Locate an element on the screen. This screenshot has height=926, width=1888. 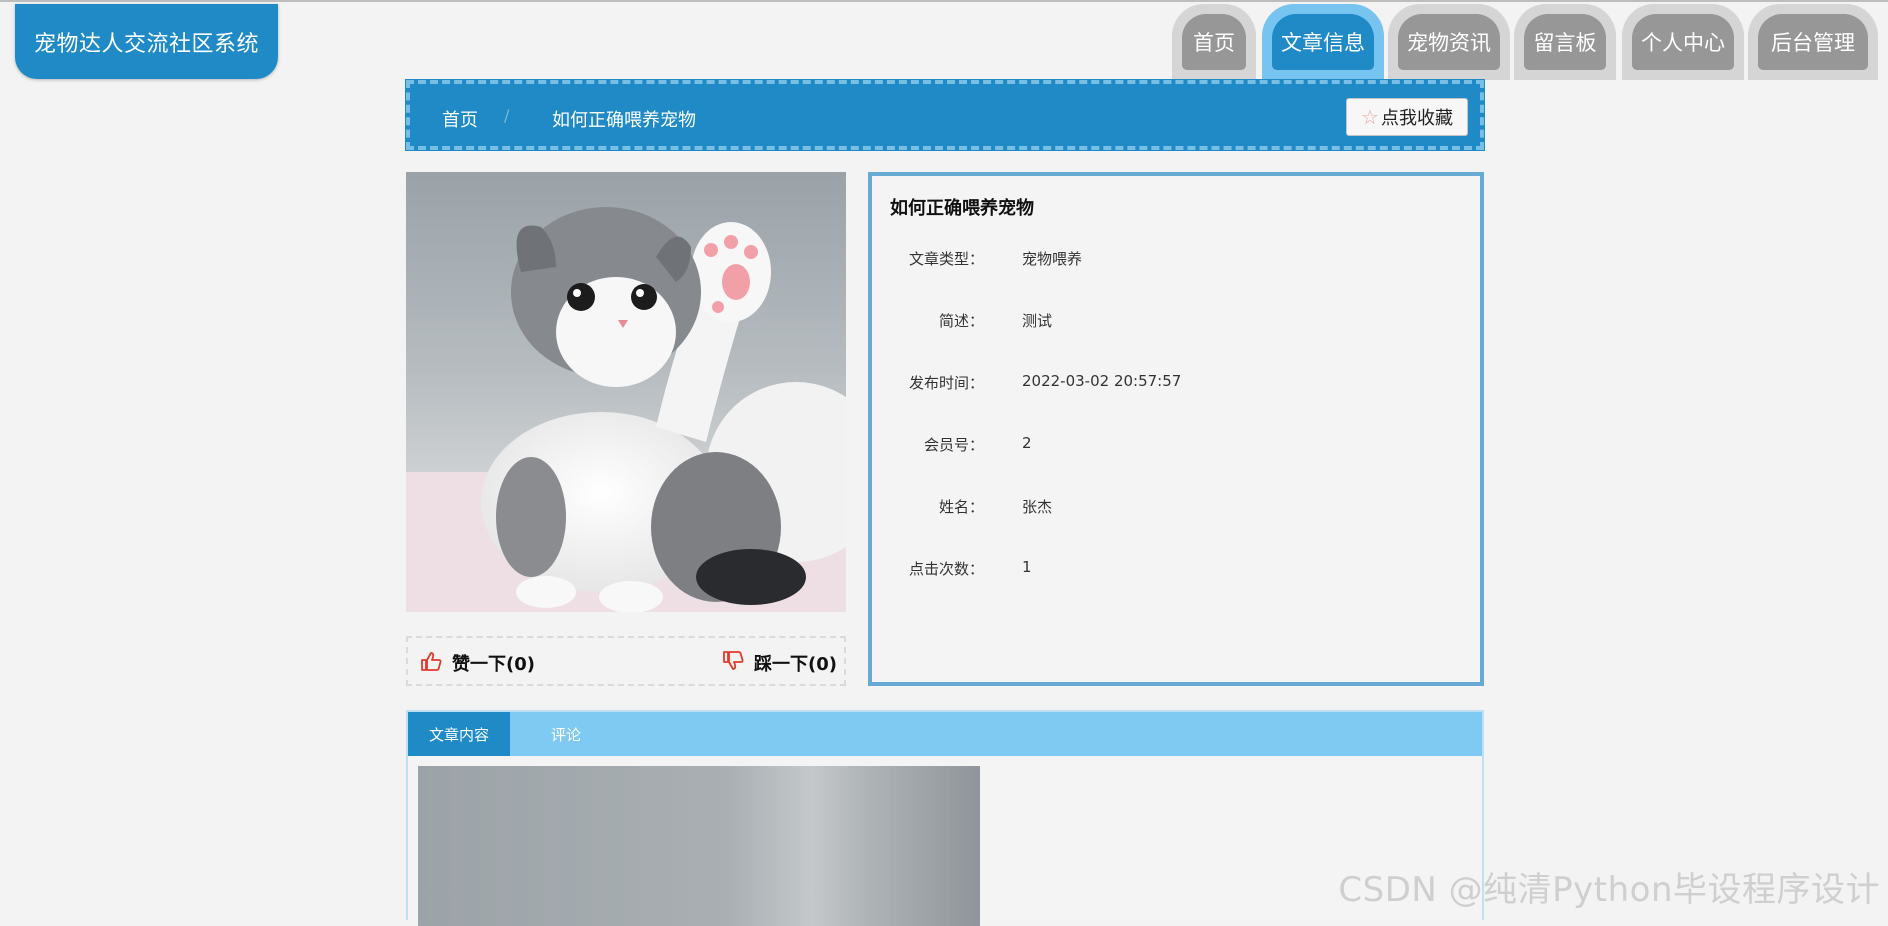
breadcrumb-home: 首页 is located at coordinates (460, 119).